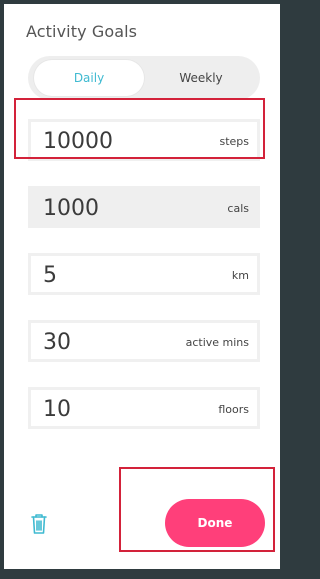 The width and height of the screenshot is (320, 579). I want to click on distance-unit: km, so click(240, 275).